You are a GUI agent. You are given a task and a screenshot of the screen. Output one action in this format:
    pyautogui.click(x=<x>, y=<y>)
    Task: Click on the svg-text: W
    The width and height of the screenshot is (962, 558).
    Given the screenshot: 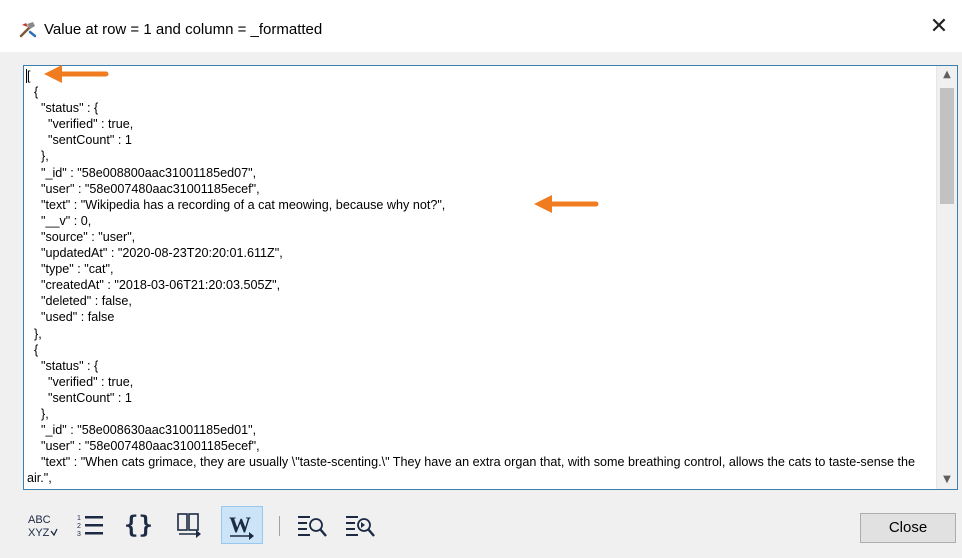 What is the action you would take?
    pyautogui.click(x=240, y=524)
    